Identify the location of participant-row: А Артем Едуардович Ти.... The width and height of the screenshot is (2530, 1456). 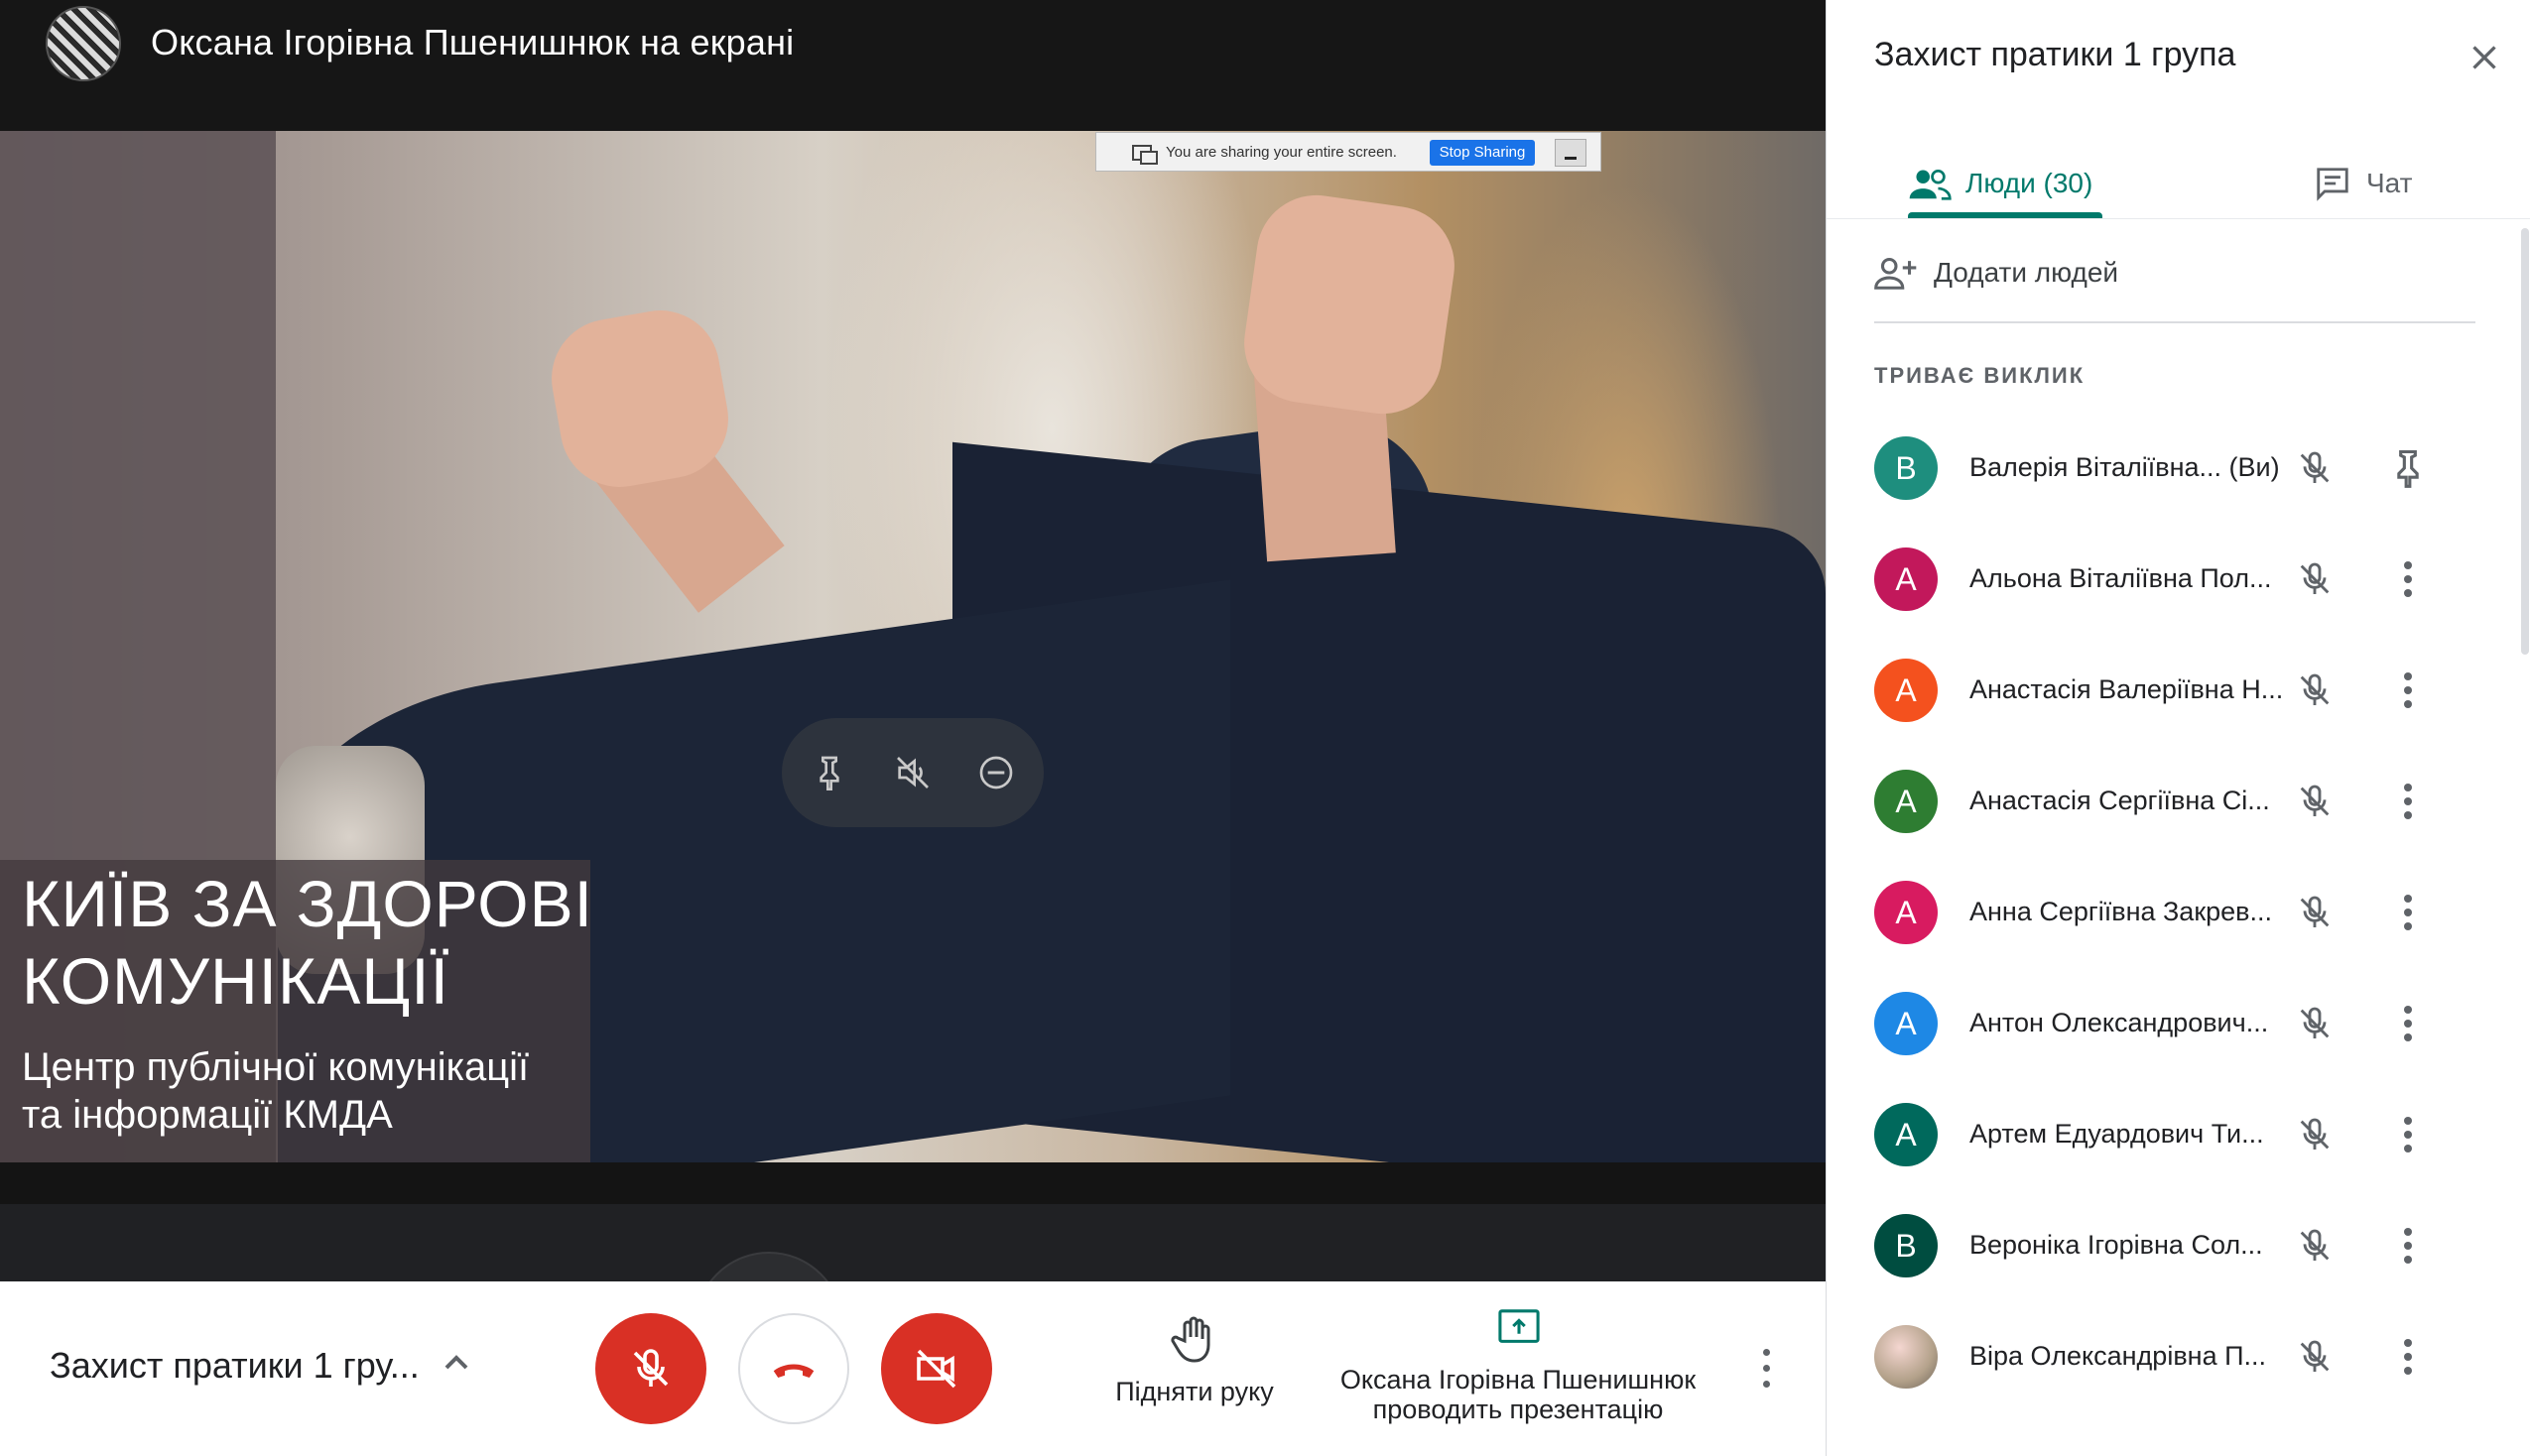
(2181, 1134).